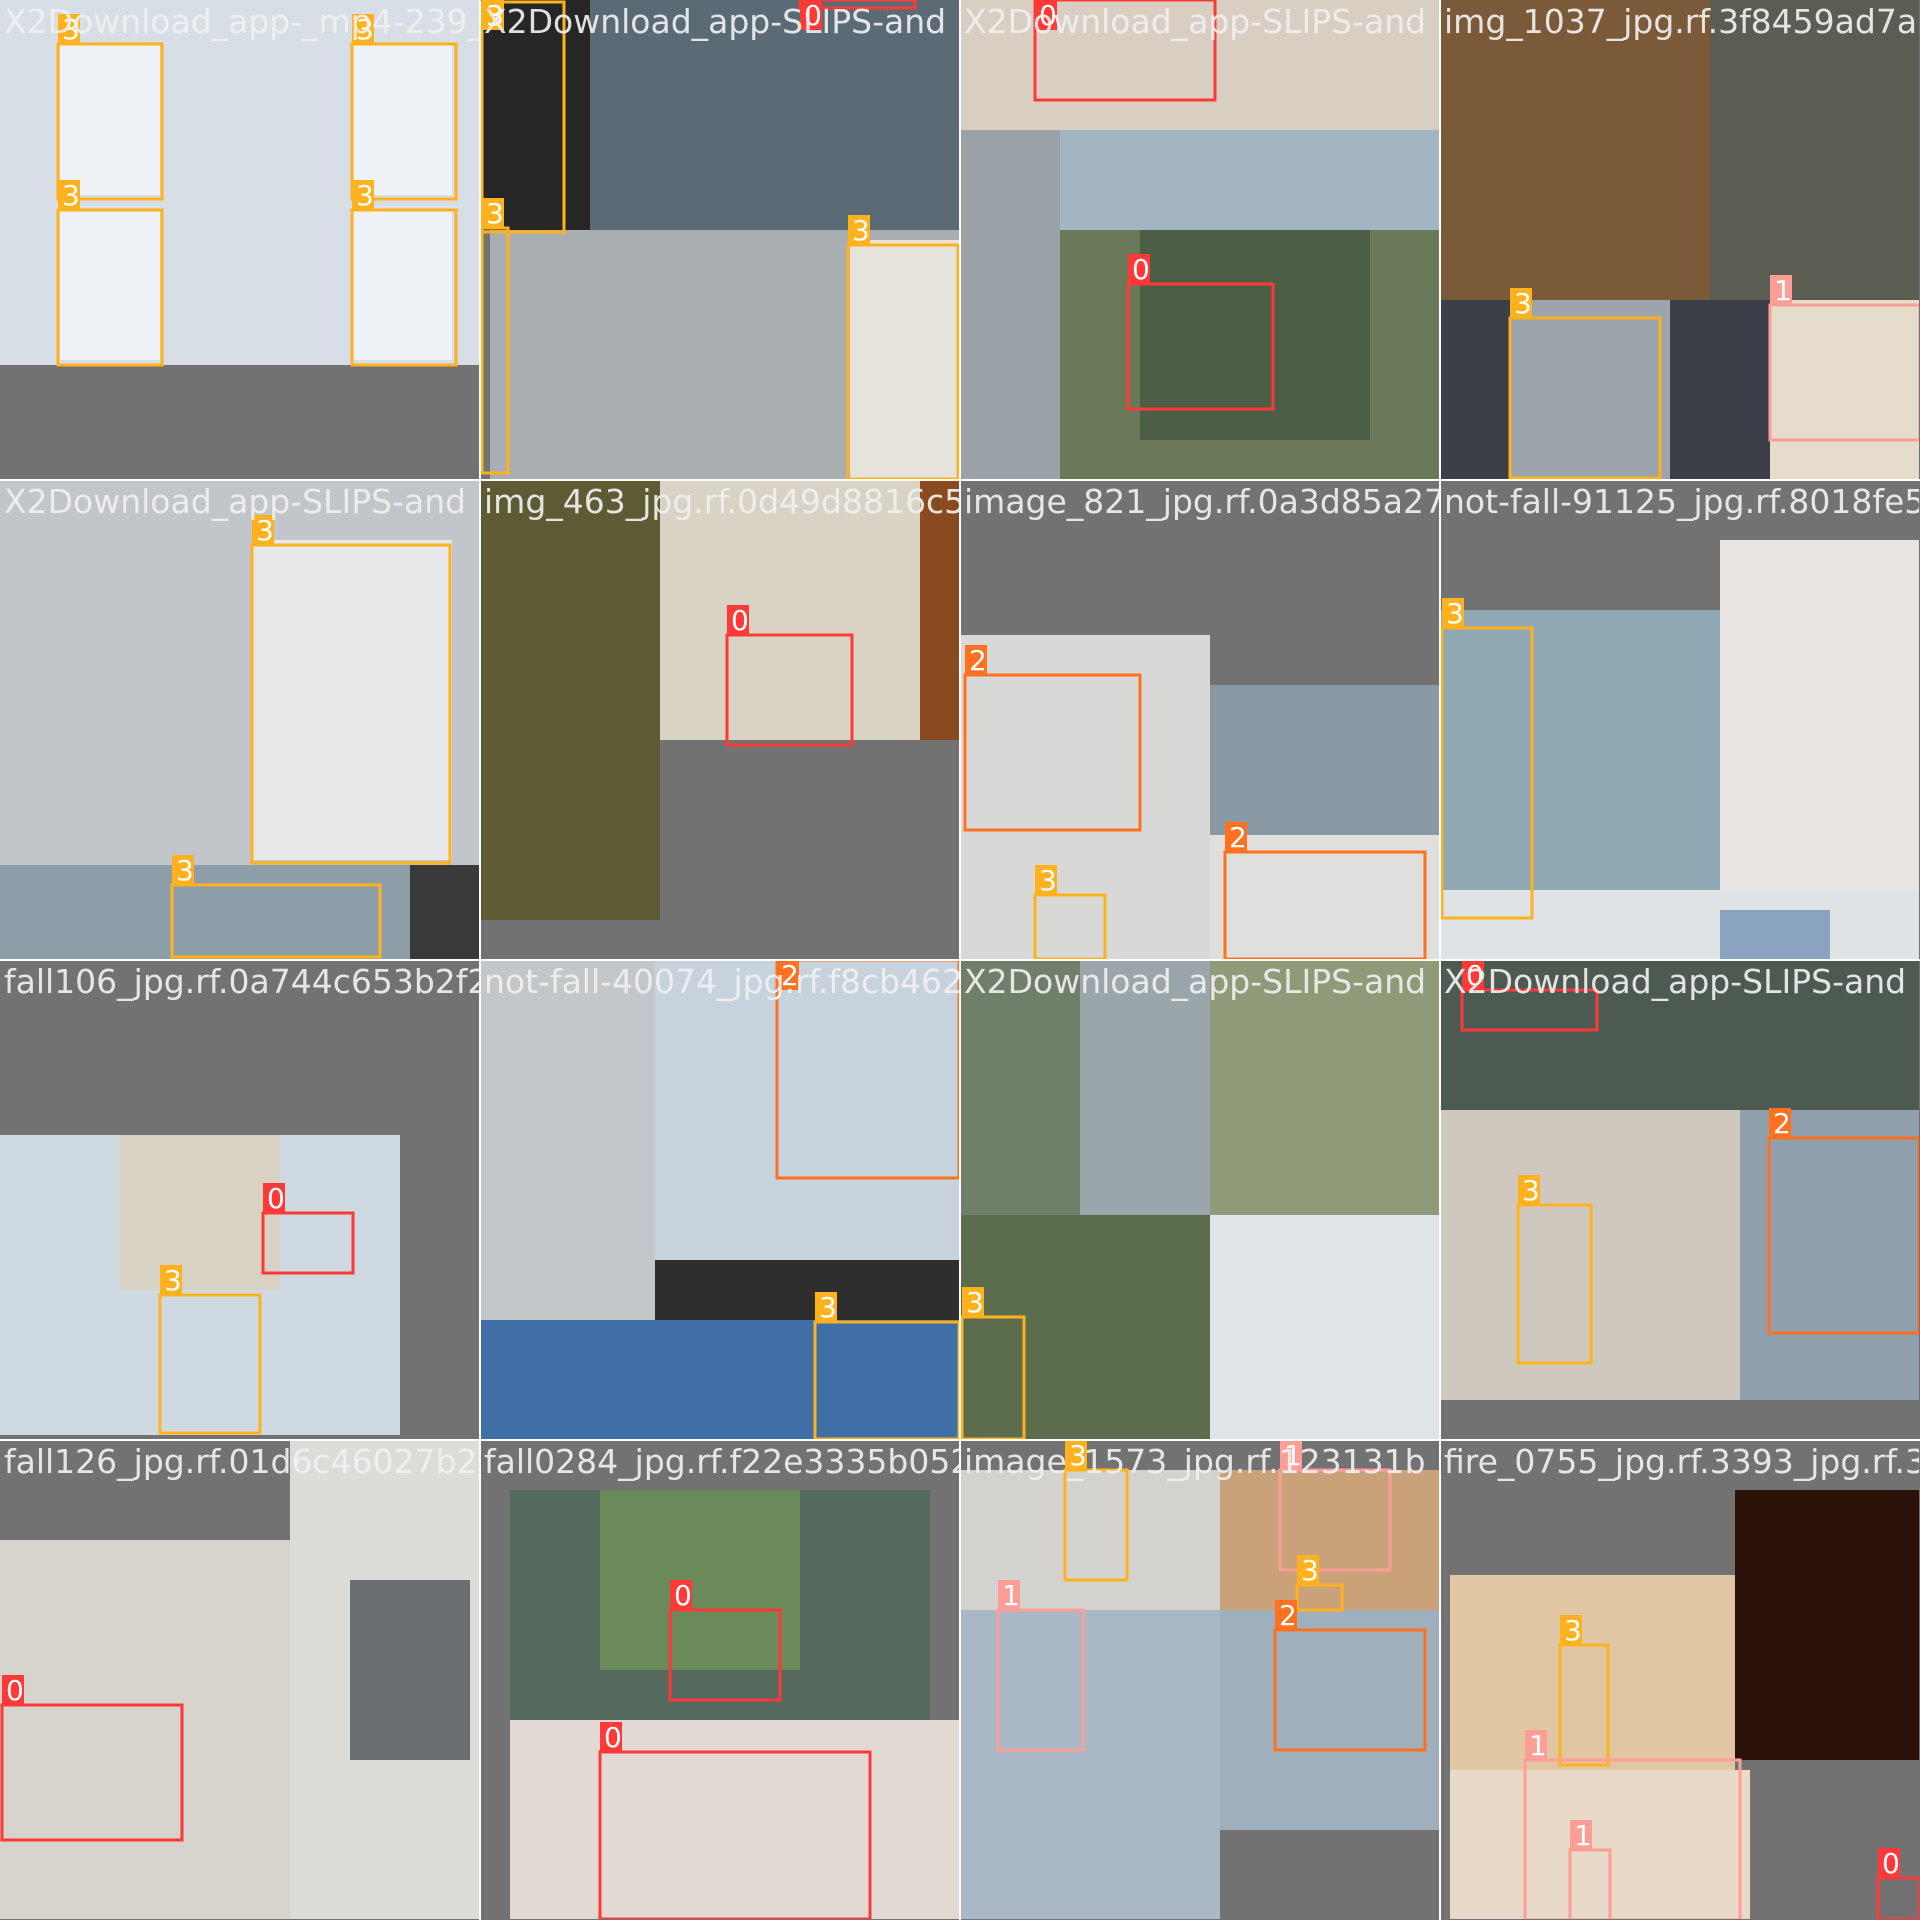 The width and height of the screenshot is (1920, 1920). I want to click on mosaic-tile: 3 1 img_1037_jpg.rf.3f8459ad7a, so click(1679, 239).